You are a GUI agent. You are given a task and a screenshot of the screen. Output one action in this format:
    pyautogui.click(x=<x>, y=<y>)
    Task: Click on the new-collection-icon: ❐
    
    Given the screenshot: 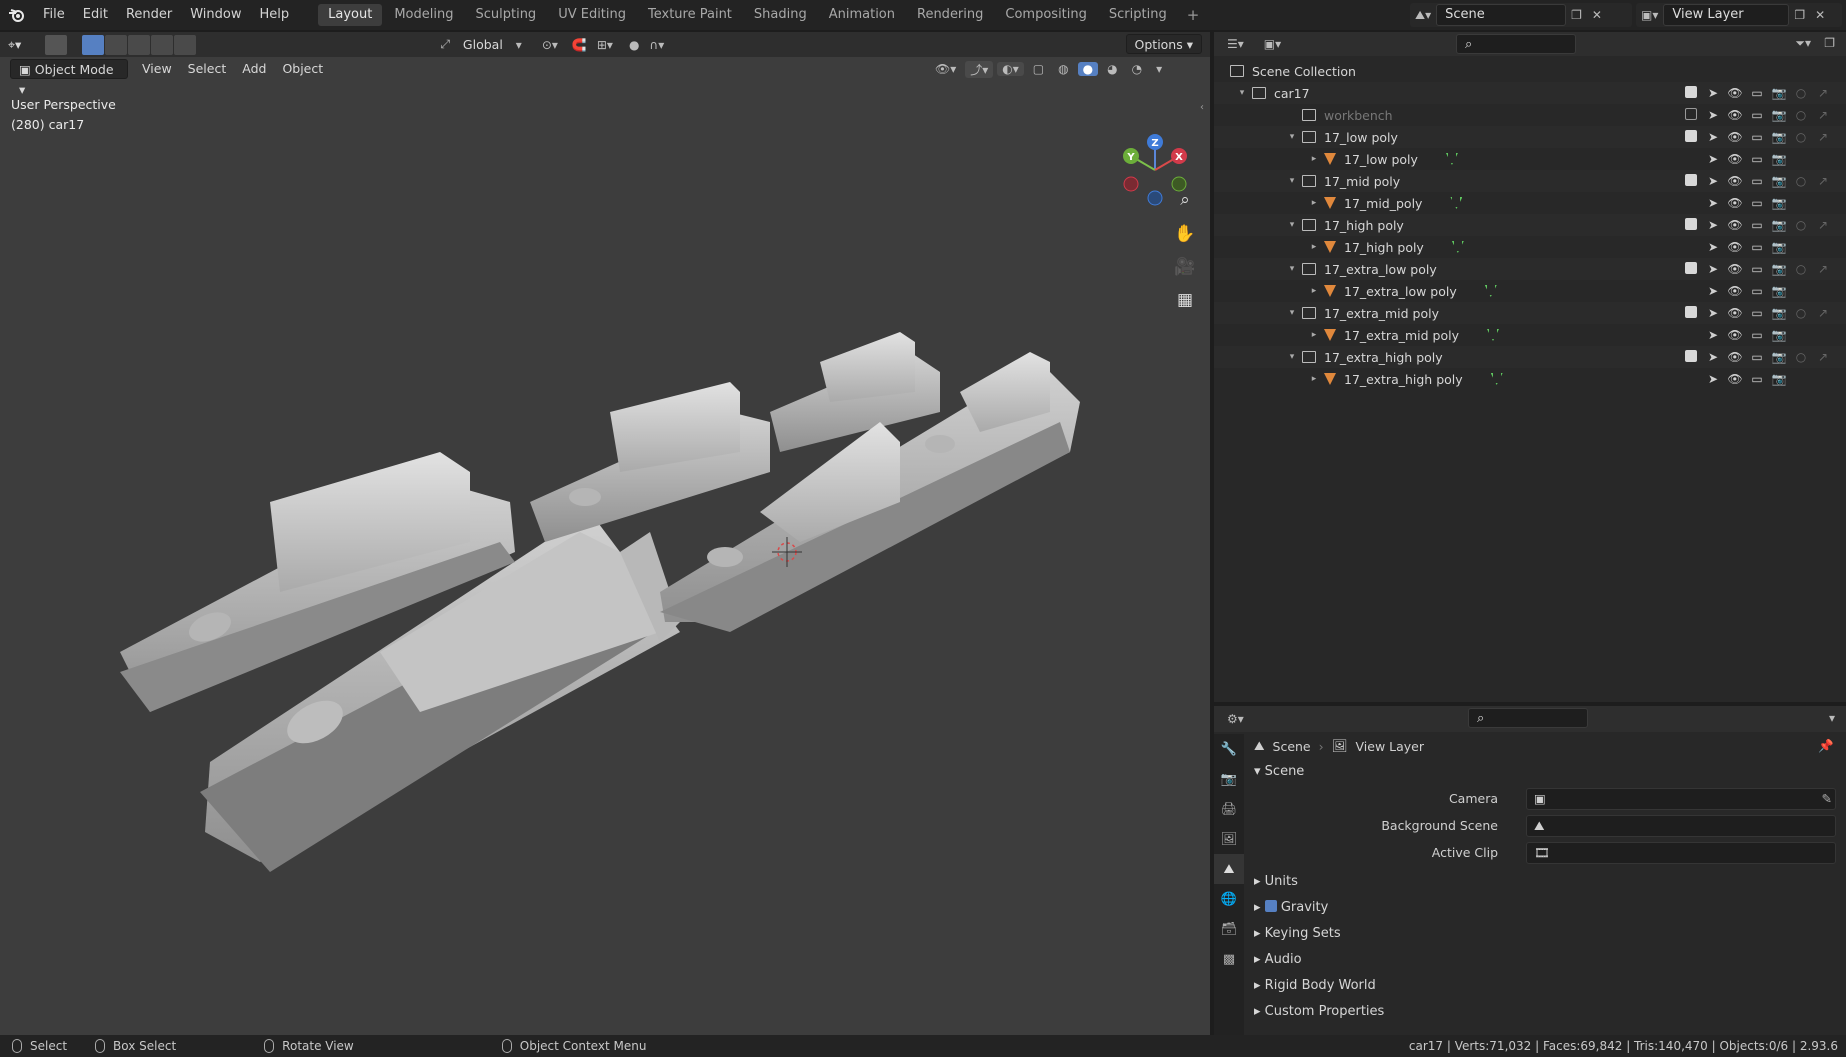 What is the action you would take?
    pyautogui.click(x=1829, y=43)
    